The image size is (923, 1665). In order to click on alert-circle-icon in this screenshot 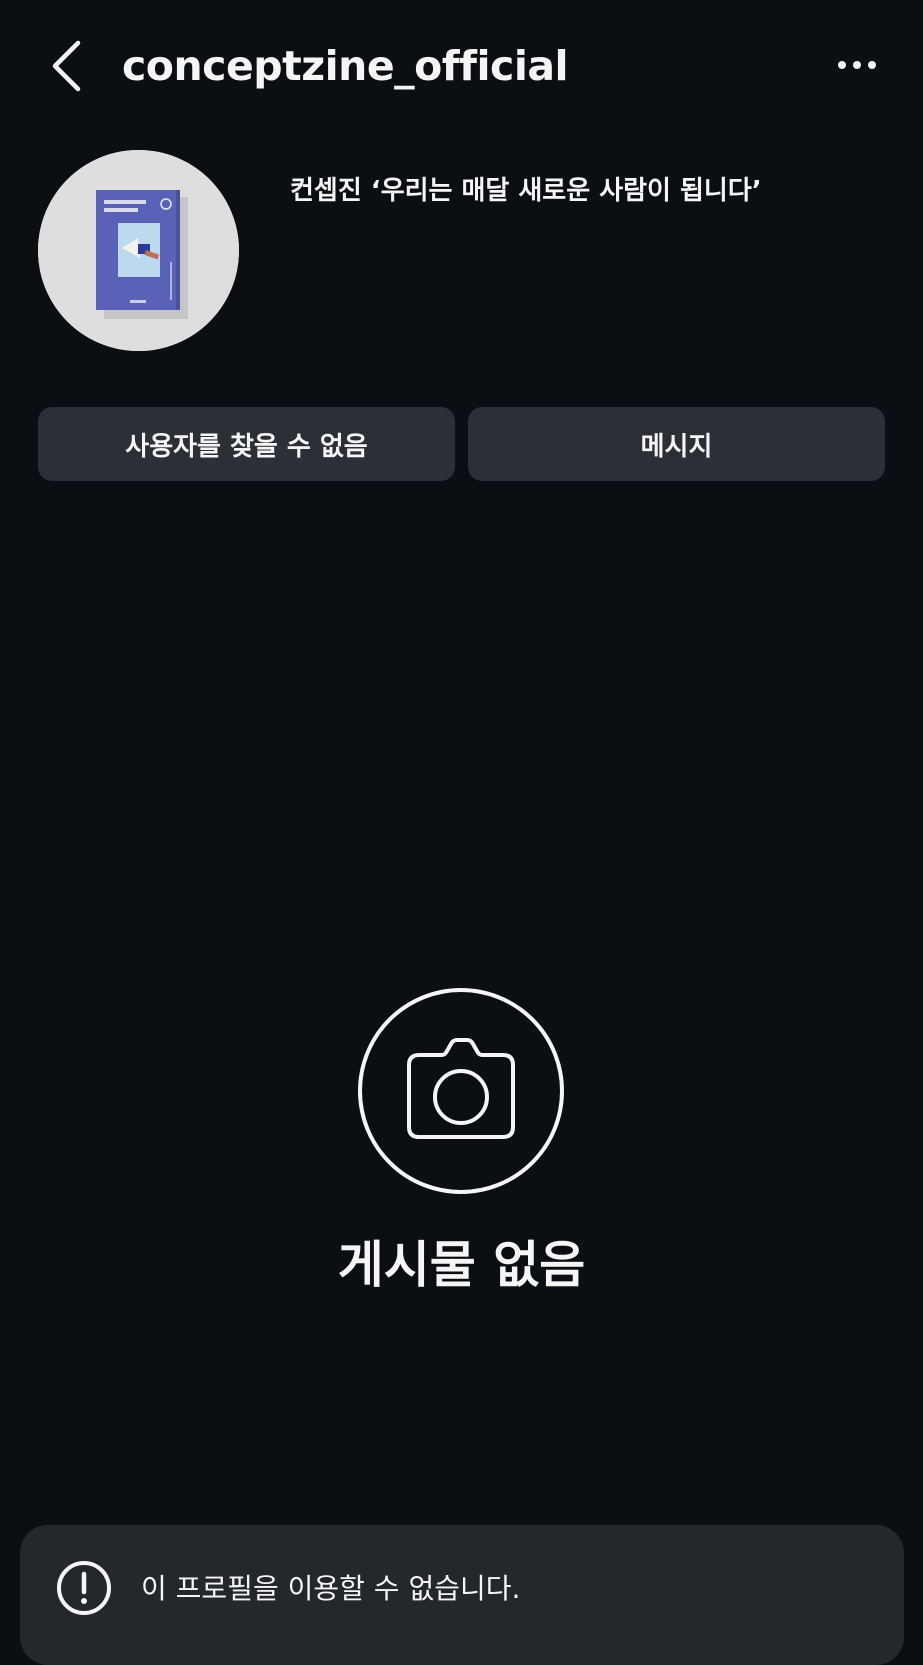, I will do `click(84, 1588)`.